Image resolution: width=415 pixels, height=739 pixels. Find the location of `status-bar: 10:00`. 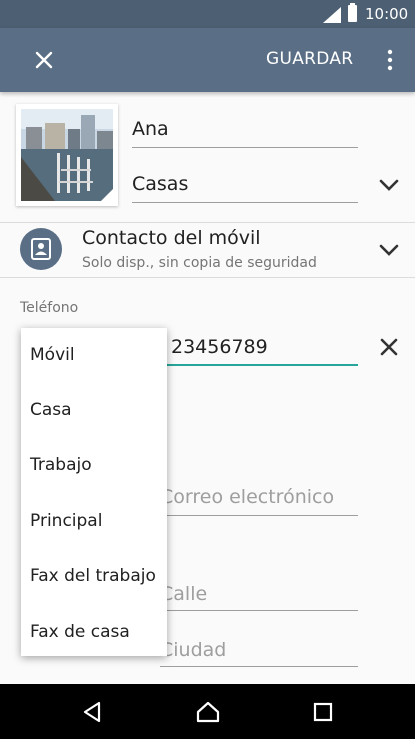

status-bar: 10:00 is located at coordinates (207, 14).